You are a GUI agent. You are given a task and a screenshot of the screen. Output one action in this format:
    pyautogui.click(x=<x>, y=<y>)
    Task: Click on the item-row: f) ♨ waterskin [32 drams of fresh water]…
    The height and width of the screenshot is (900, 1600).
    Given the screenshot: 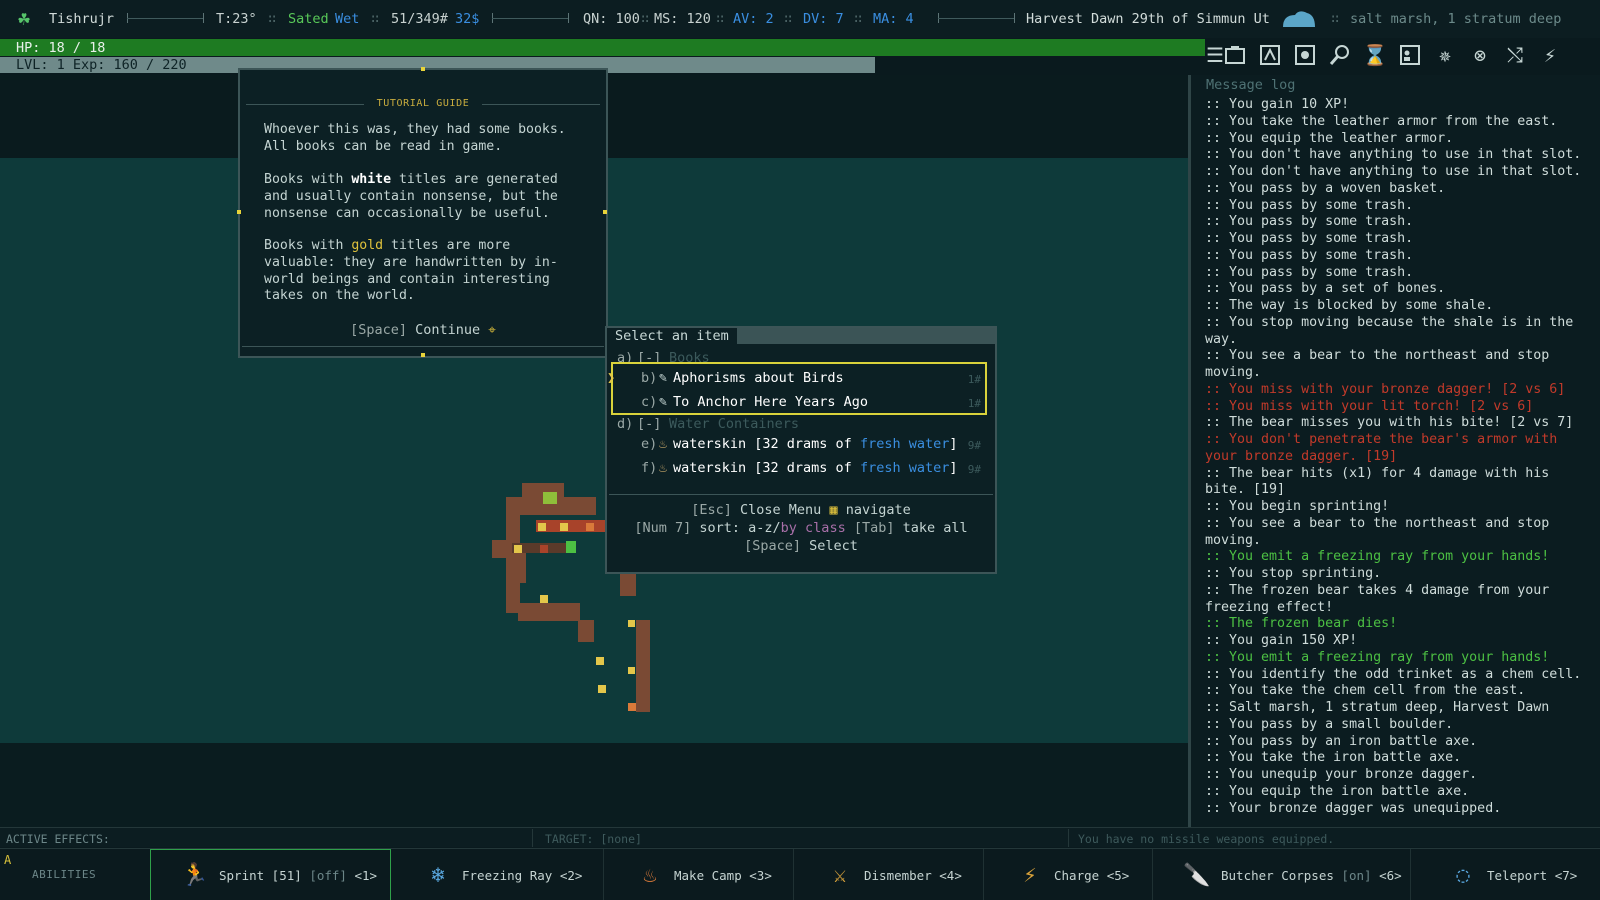 What is the action you would take?
    pyautogui.click(x=801, y=470)
    